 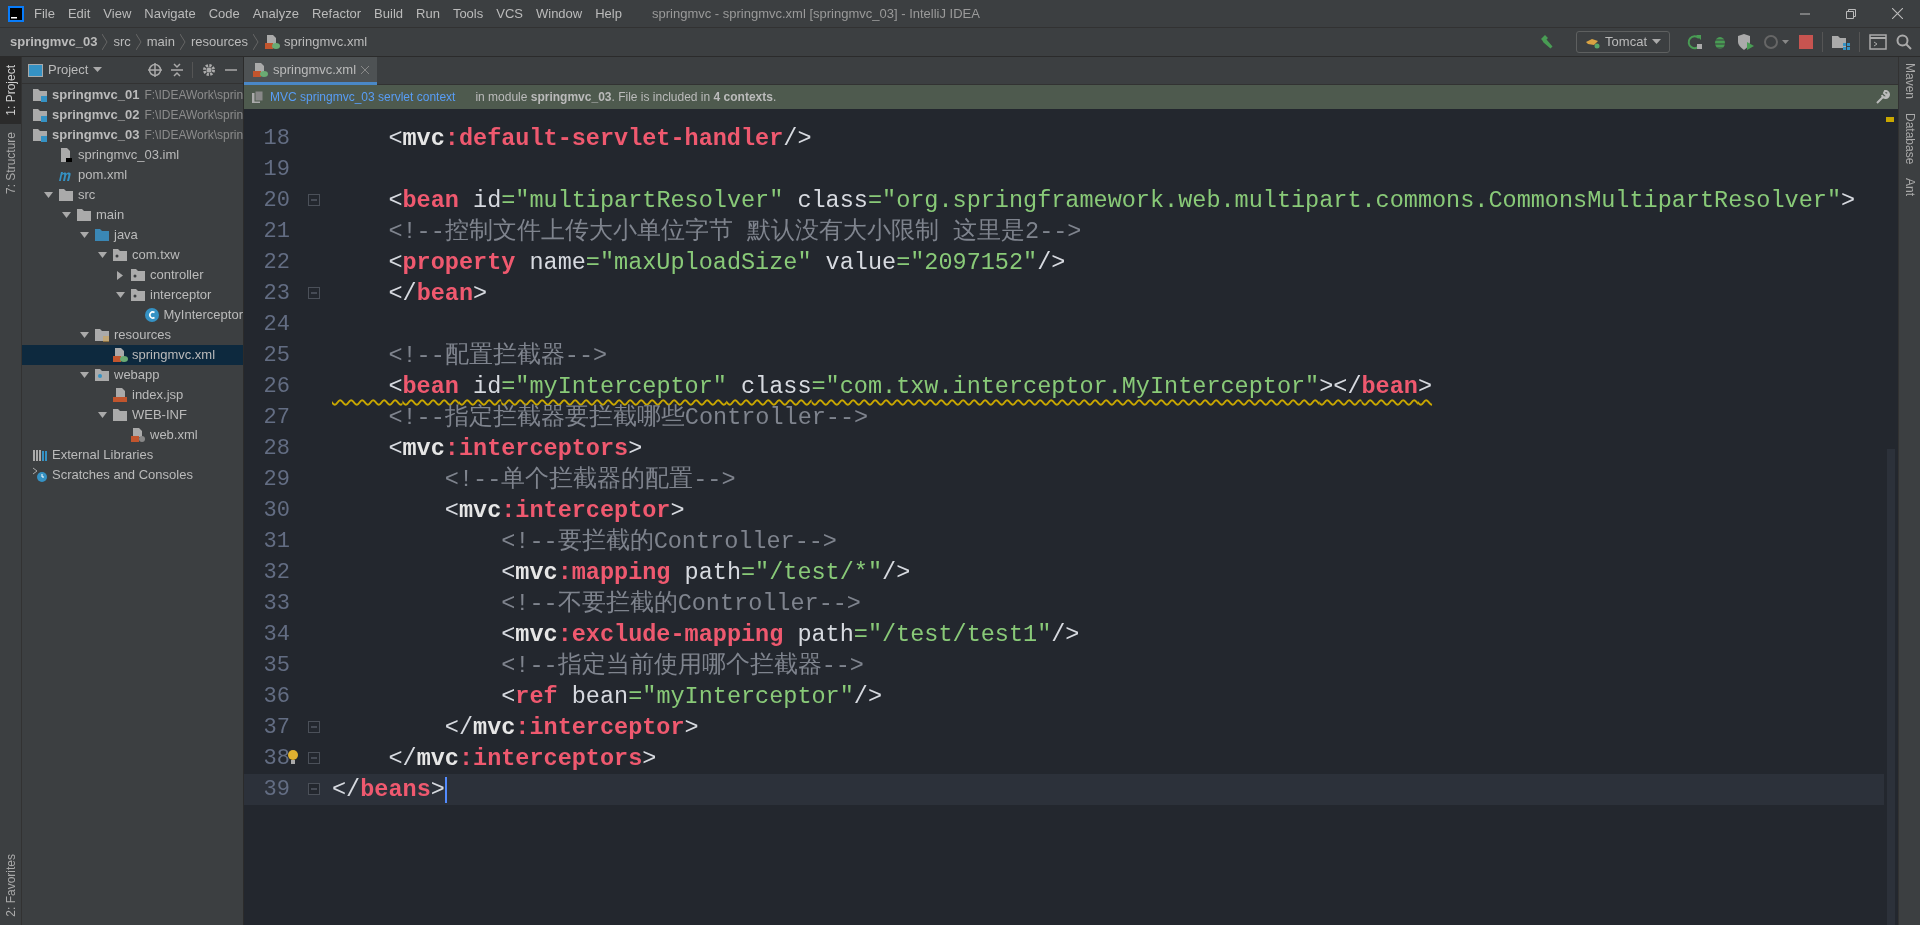 What do you see at coordinates (293, 757) in the screenshot?
I see `lightbulb-icon` at bounding box center [293, 757].